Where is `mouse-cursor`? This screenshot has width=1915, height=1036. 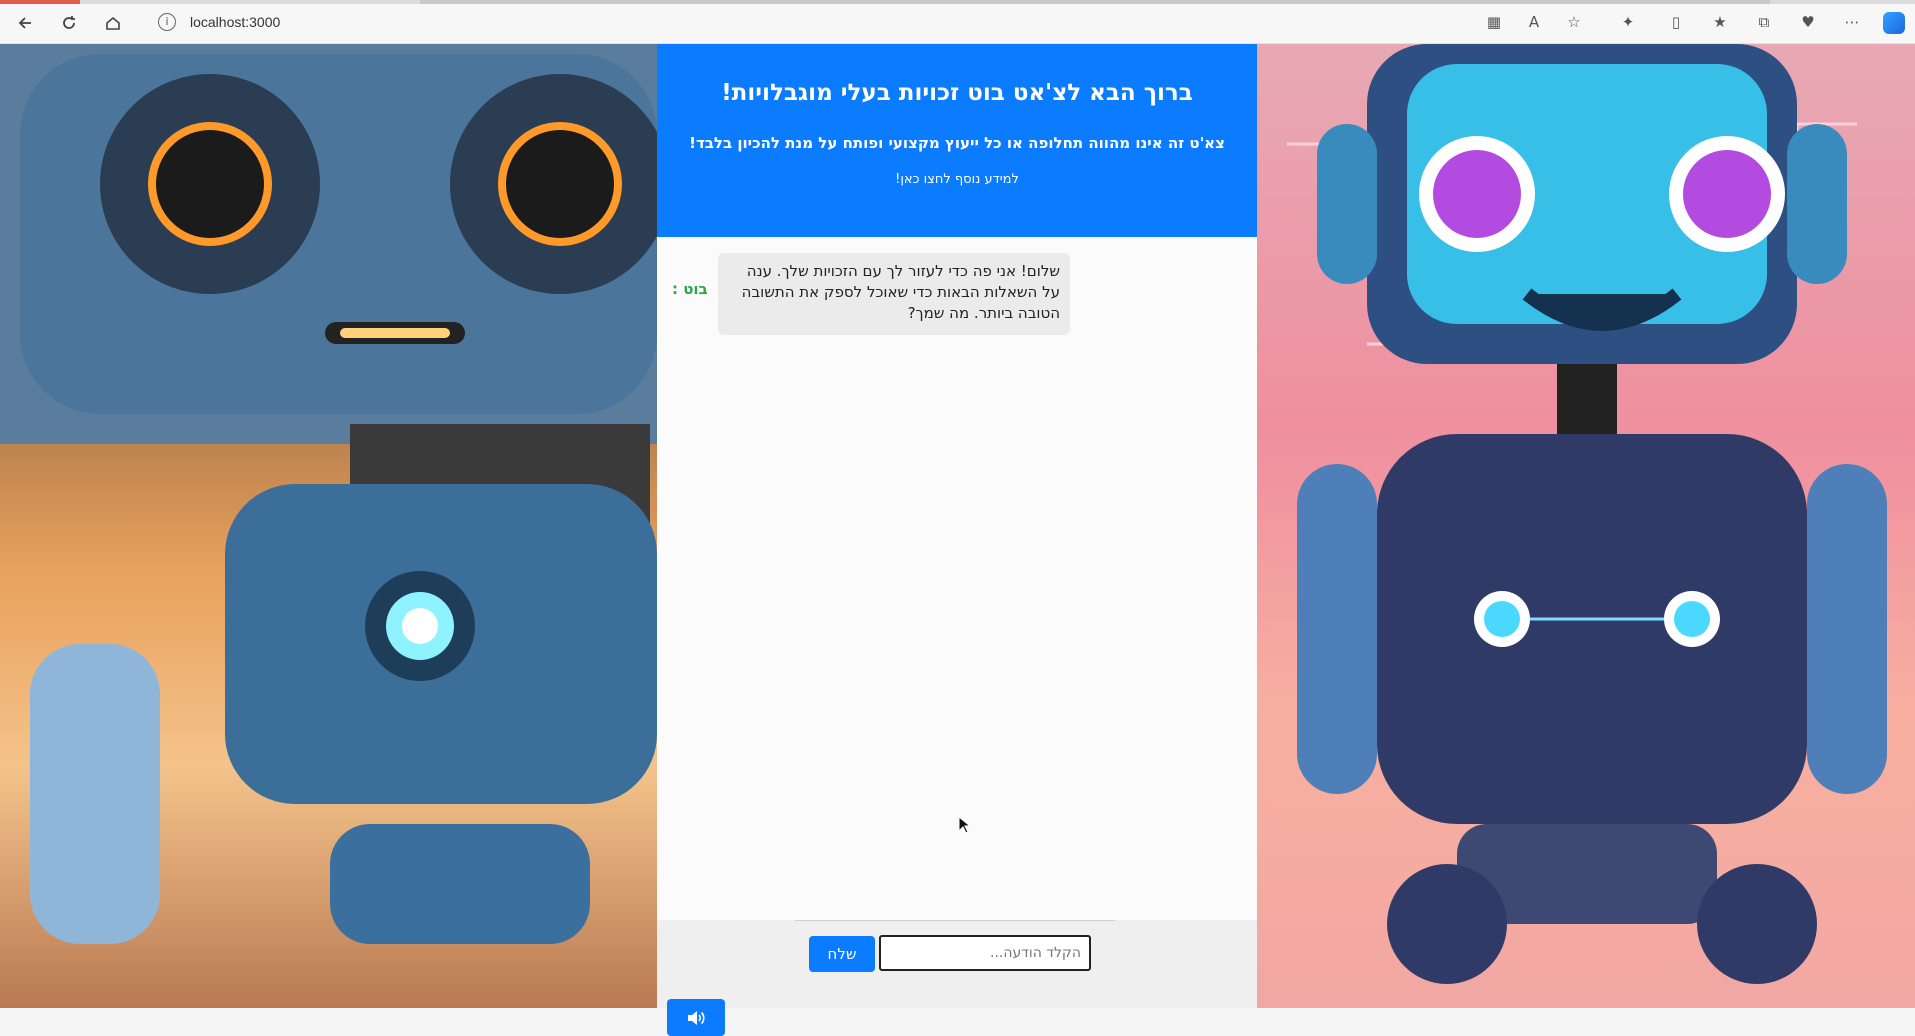
mouse-cursor is located at coordinates (965, 826).